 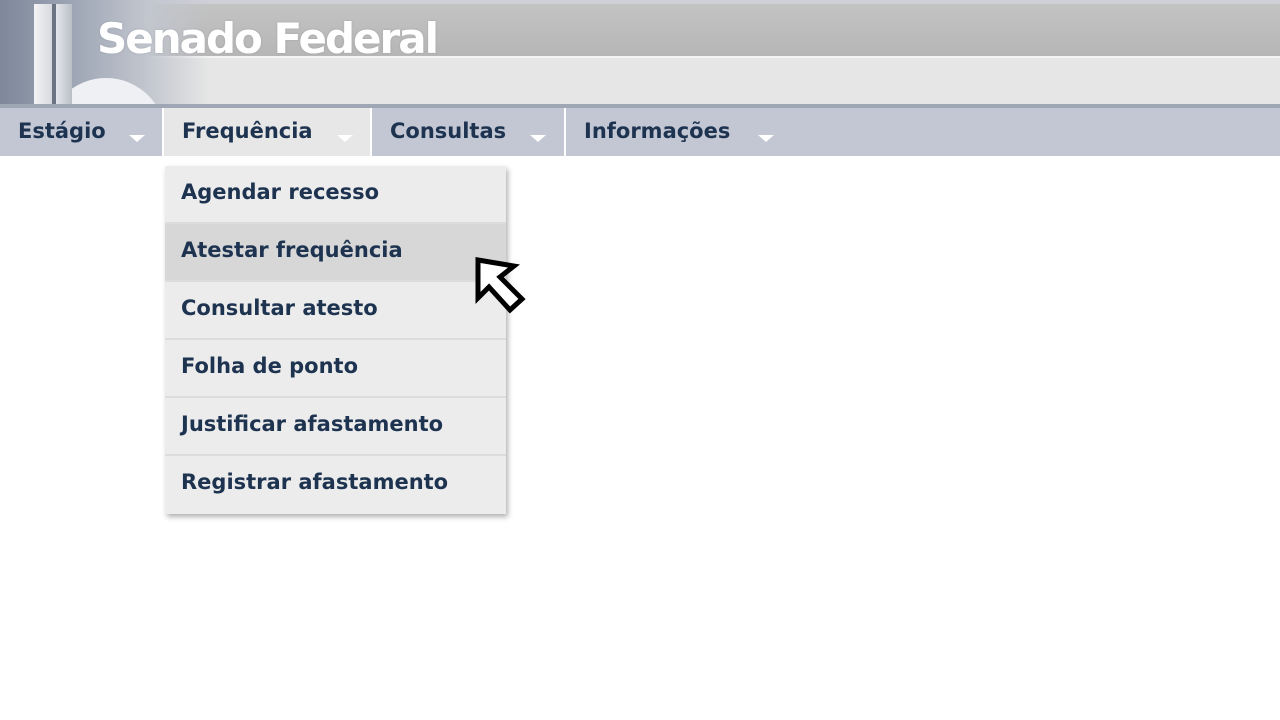 I want to click on menu-item-folha-de-ponto: Folha de ponto, so click(x=335, y=369).